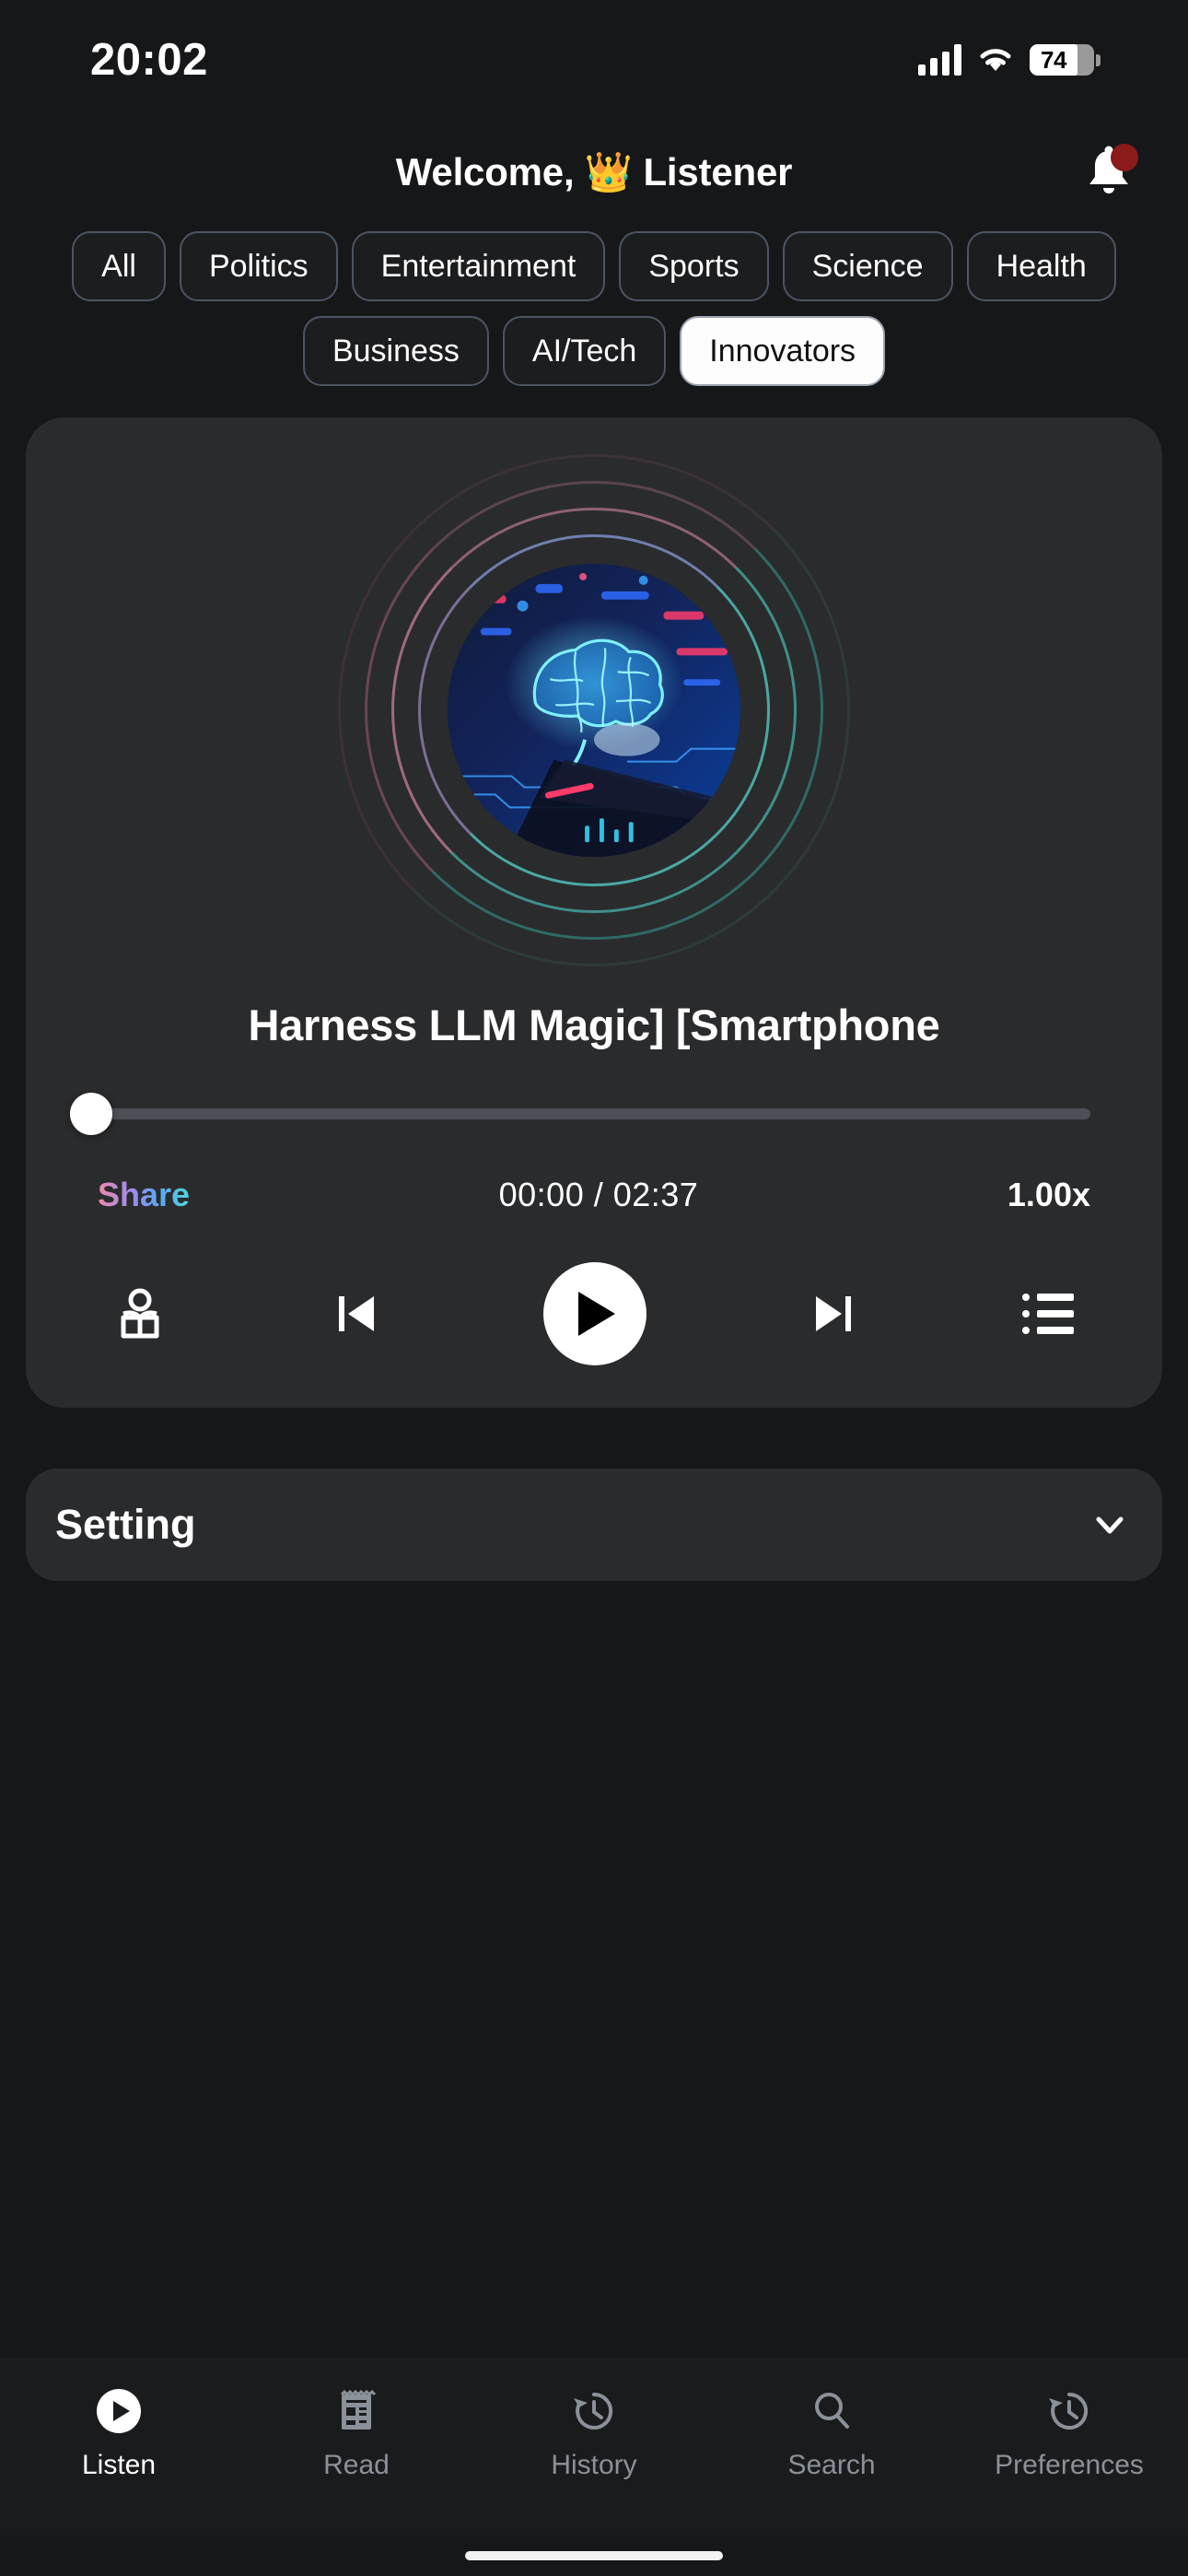 This screenshot has height=2576, width=1188. What do you see at coordinates (1053, 60) in the screenshot?
I see `battery-percent: 74` at bounding box center [1053, 60].